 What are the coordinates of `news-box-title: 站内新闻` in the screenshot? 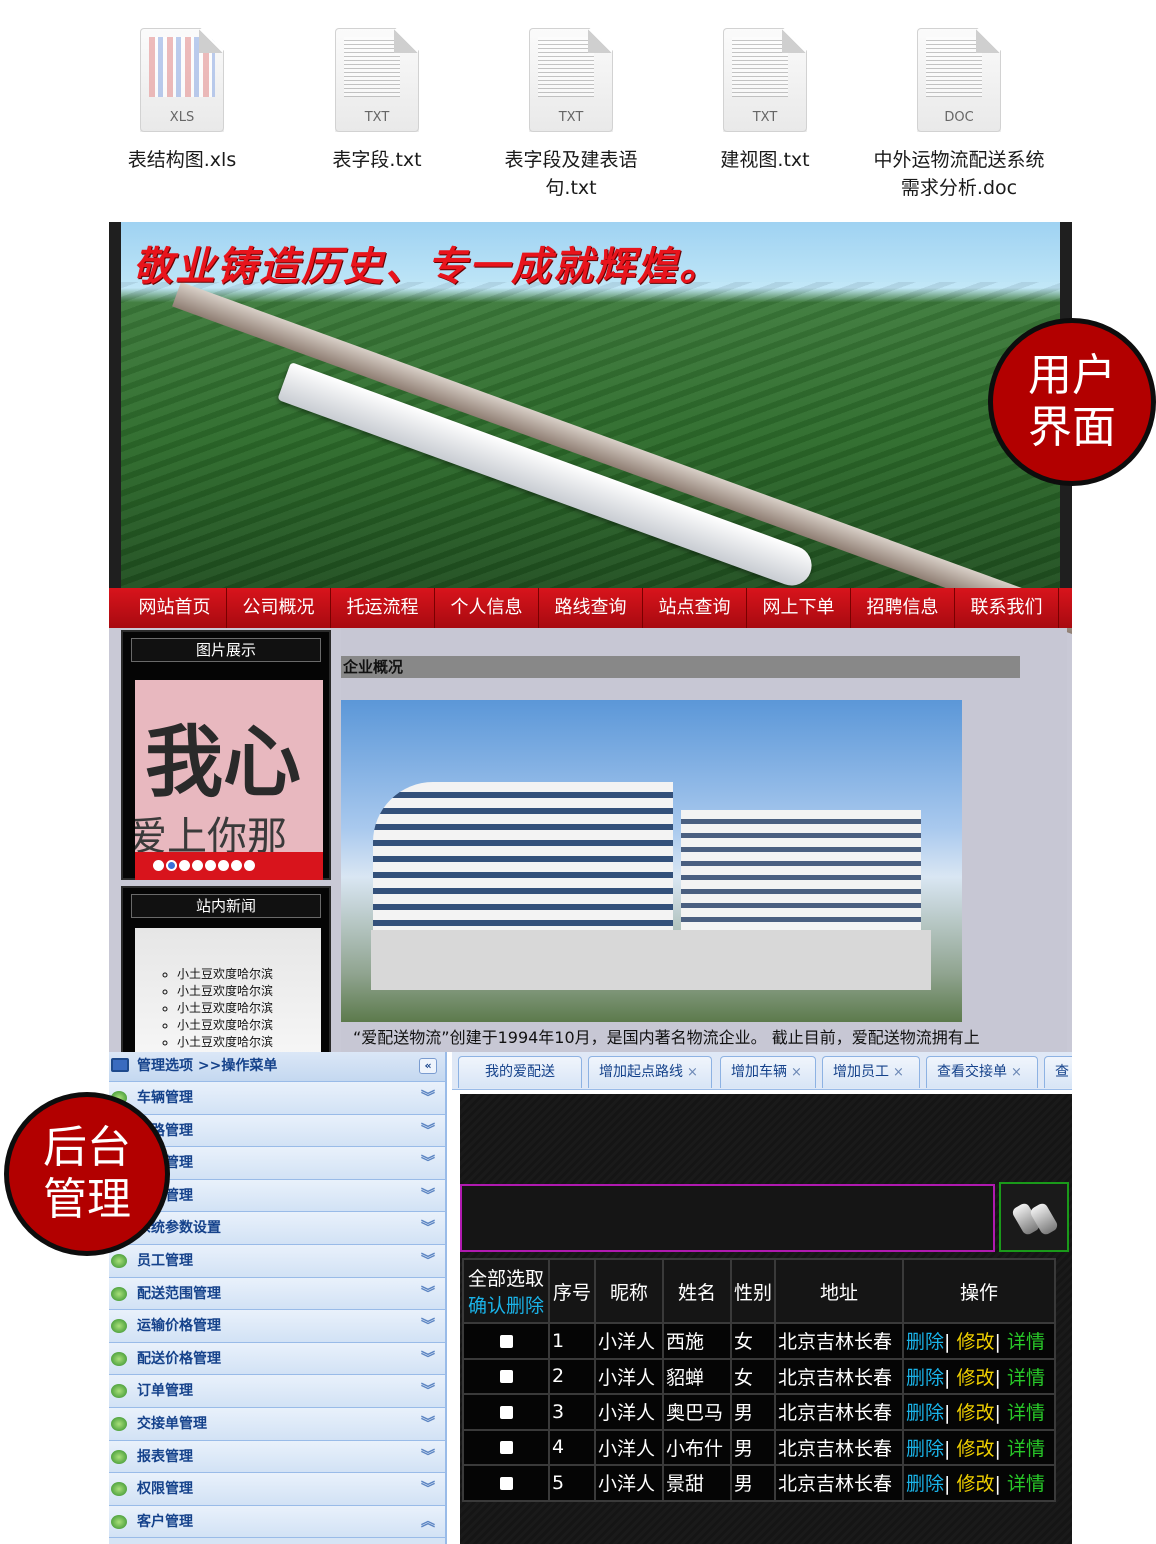 It's located at (226, 906).